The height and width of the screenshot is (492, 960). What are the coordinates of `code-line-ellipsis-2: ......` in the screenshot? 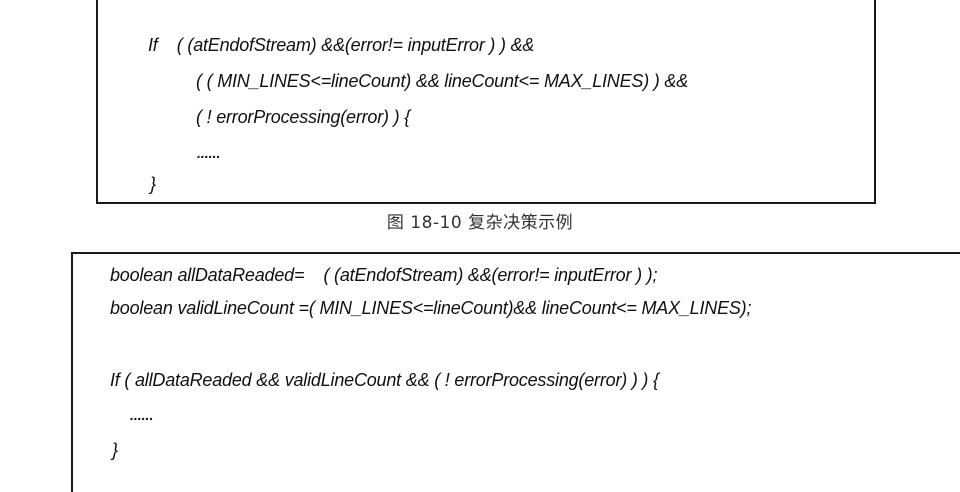 It's located at (142, 415).